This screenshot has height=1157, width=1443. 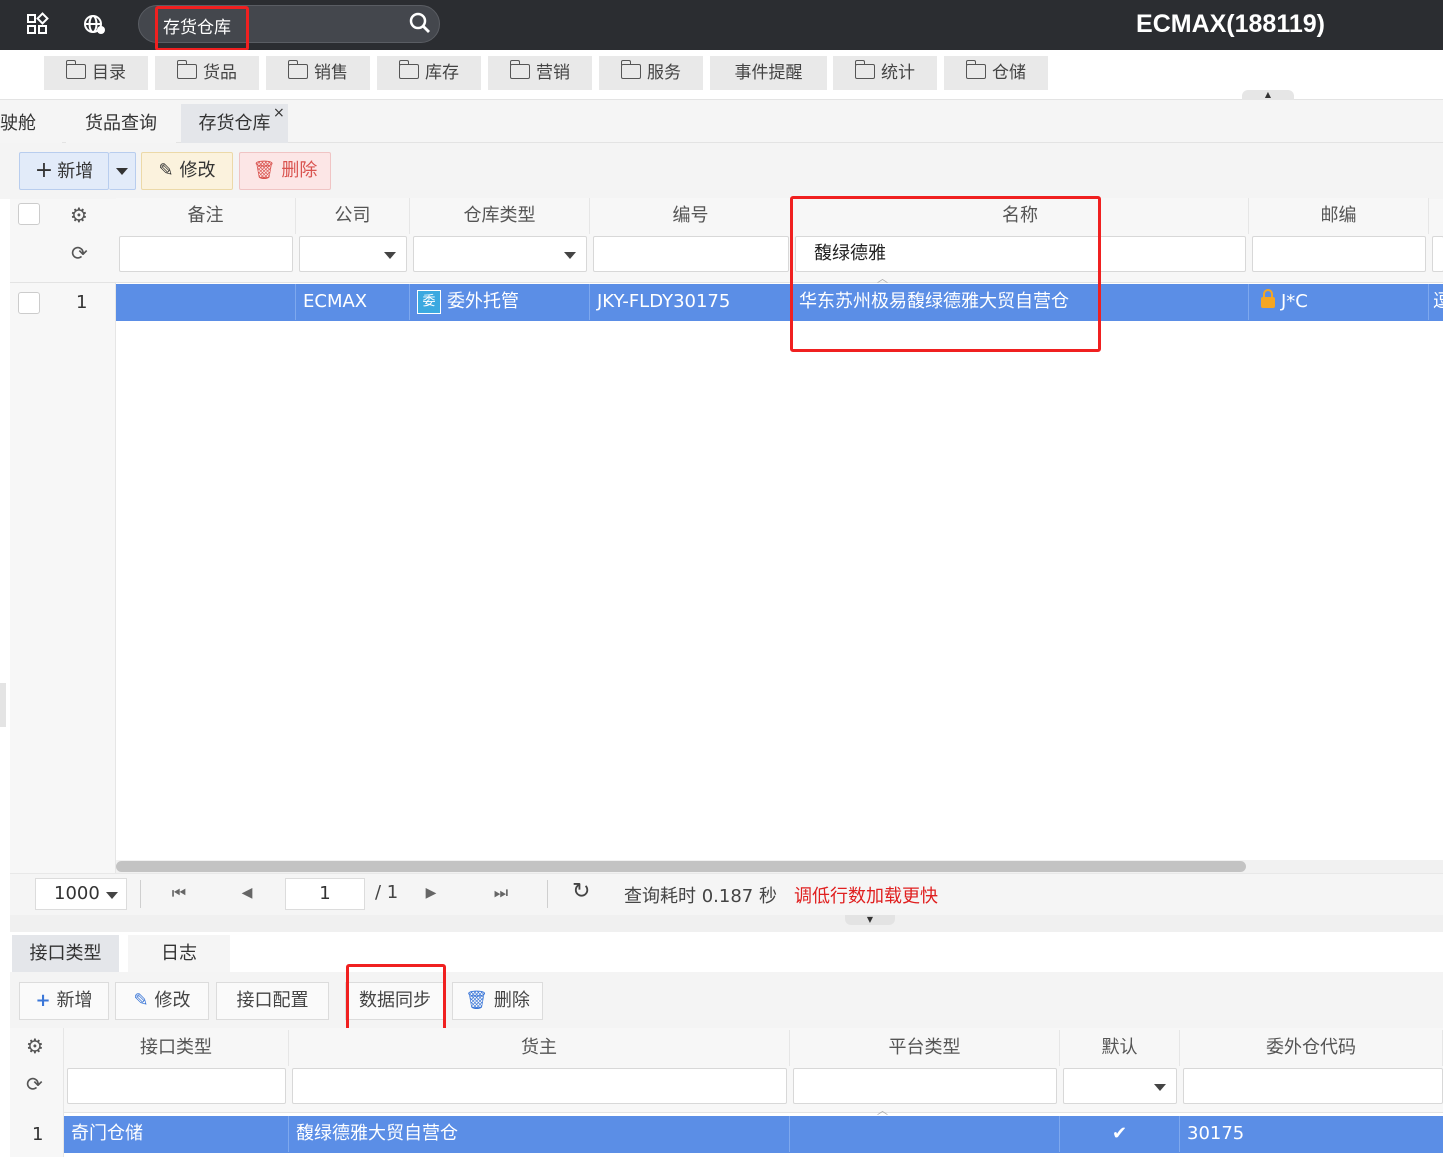 What do you see at coordinates (176, 1048) in the screenshot?
I see `column-header-interface-type: 接口类型` at bounding box center [176, 1048].